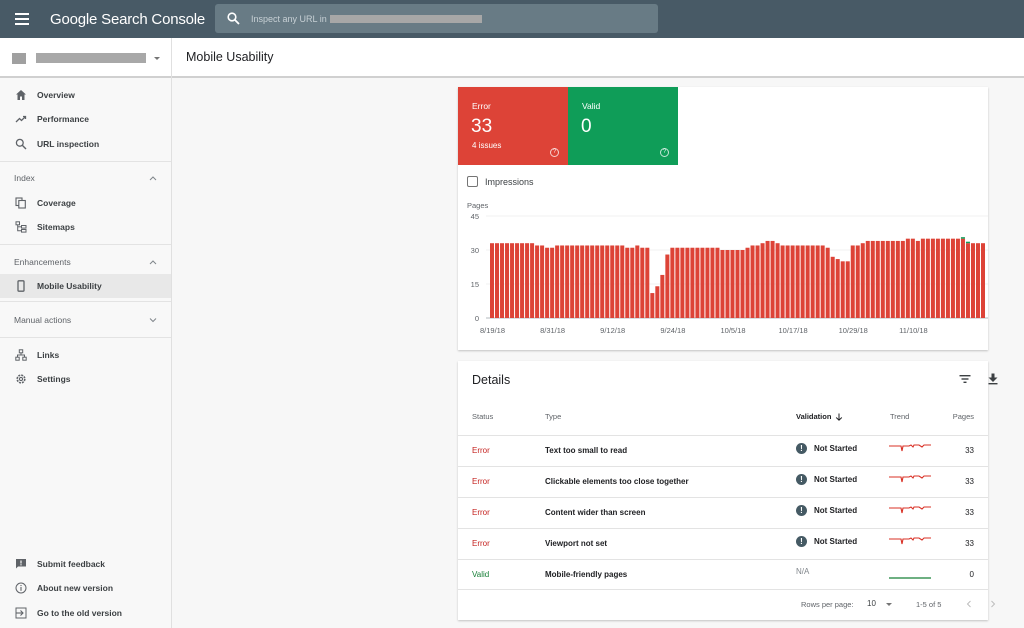 This screenshot has width=1024, height=628. What do you see at coordinates (85, 320) in the screenshot?
I see `sidebar-section-manual-actions: Manual actions` at bounding box center [85, 320].